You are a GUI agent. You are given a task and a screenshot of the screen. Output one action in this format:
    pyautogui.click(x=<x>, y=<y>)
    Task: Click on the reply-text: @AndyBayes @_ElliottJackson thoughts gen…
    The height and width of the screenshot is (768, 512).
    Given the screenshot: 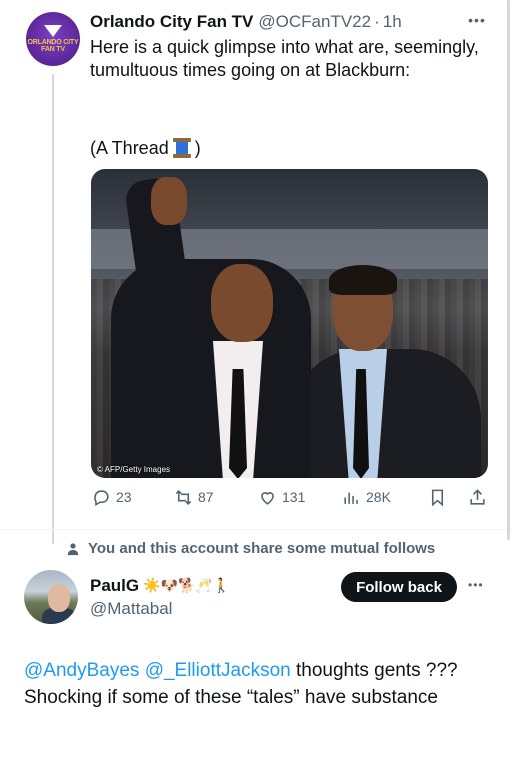 What is the action you would take?
    pyautogui.click(x=259, y=684)
    